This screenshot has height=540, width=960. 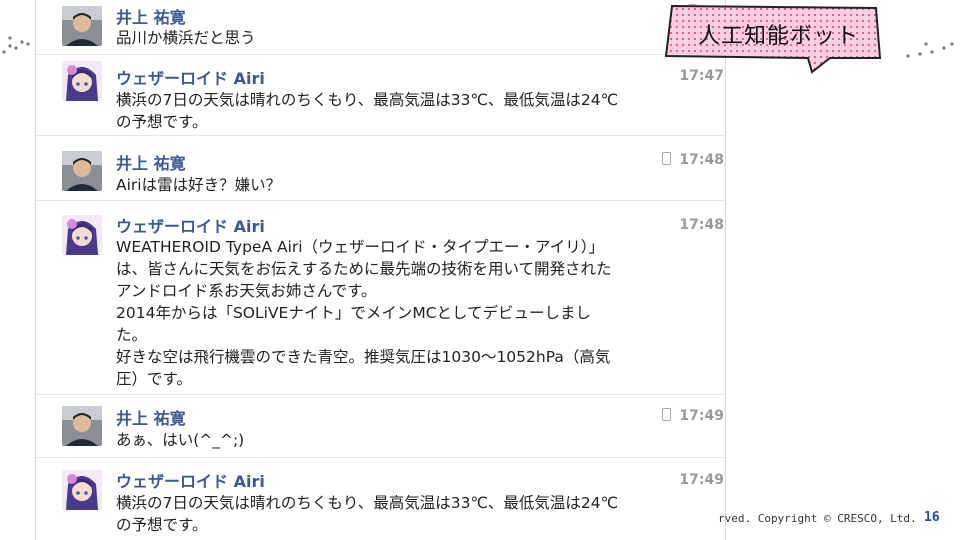 What do you see at coordinates (364, 269) in the screenshot?
I see `message-line: は、皆さんに天気をお伝えするために最先端の技術を用いて開発された` at bounding box center [364, 269].